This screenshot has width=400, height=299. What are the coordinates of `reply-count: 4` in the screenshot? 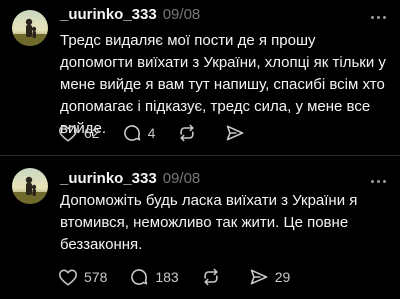 It's located at (151, 133).